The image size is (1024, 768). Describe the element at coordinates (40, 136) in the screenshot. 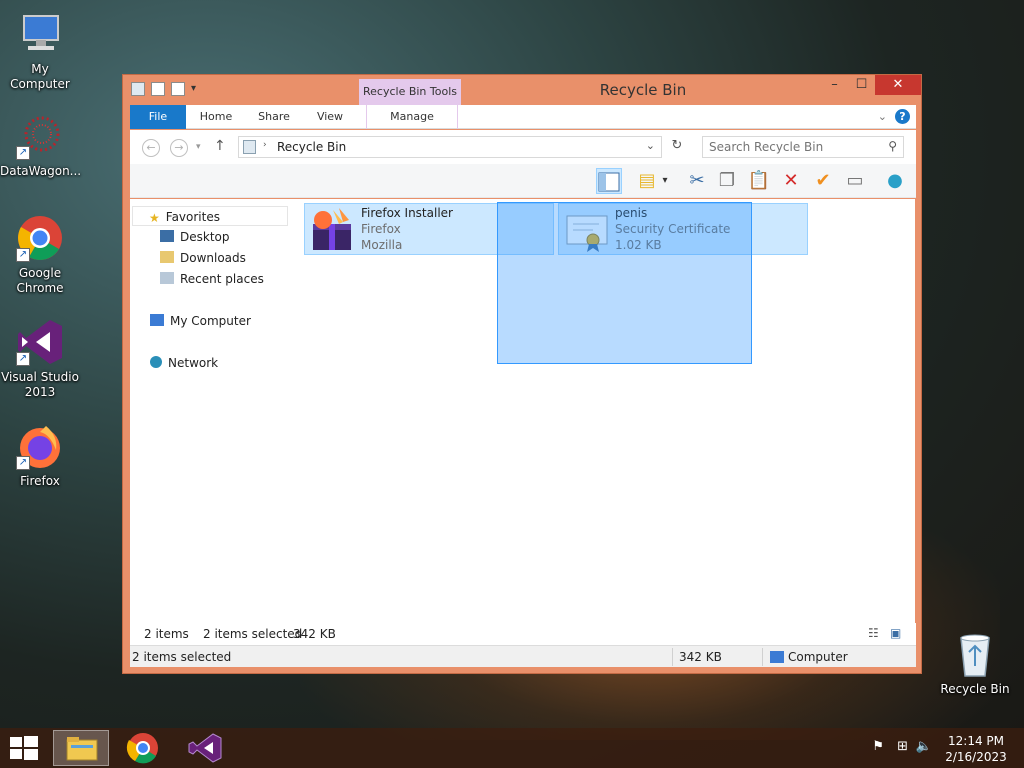

I see `datawagon-icon: ↗` at that location.